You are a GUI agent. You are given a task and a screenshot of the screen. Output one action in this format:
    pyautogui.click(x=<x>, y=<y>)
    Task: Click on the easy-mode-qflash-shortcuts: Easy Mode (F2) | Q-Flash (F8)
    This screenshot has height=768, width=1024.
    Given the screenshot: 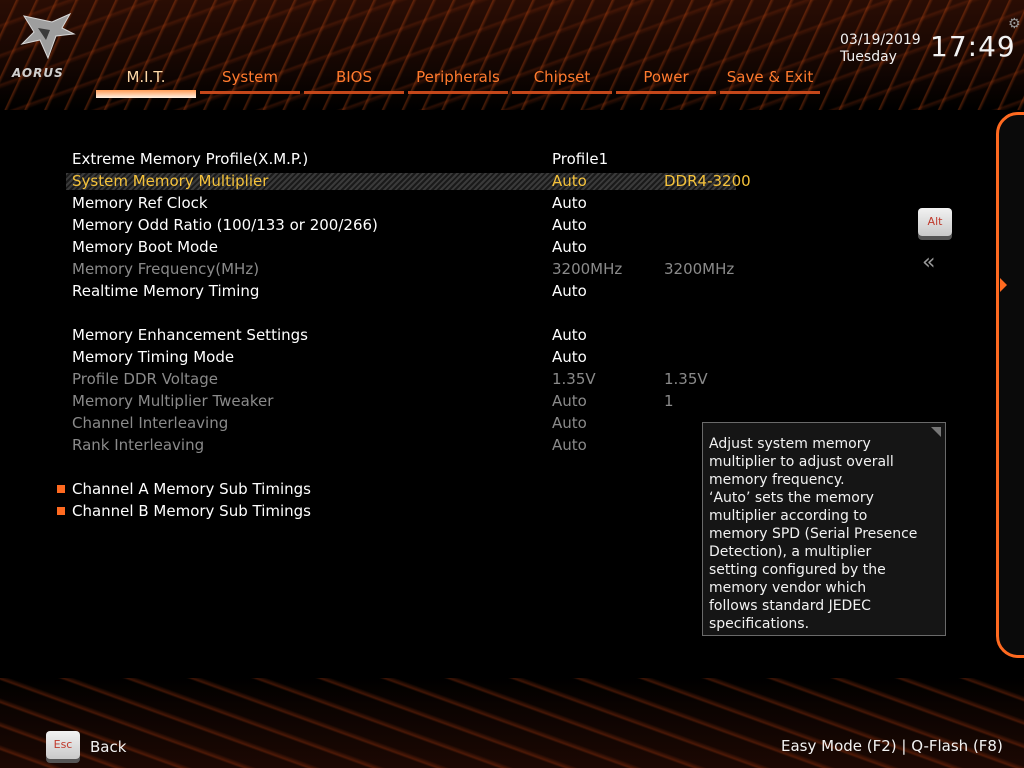 What is the action you would take?
    pyautogui.click(x=892, y=746)
    